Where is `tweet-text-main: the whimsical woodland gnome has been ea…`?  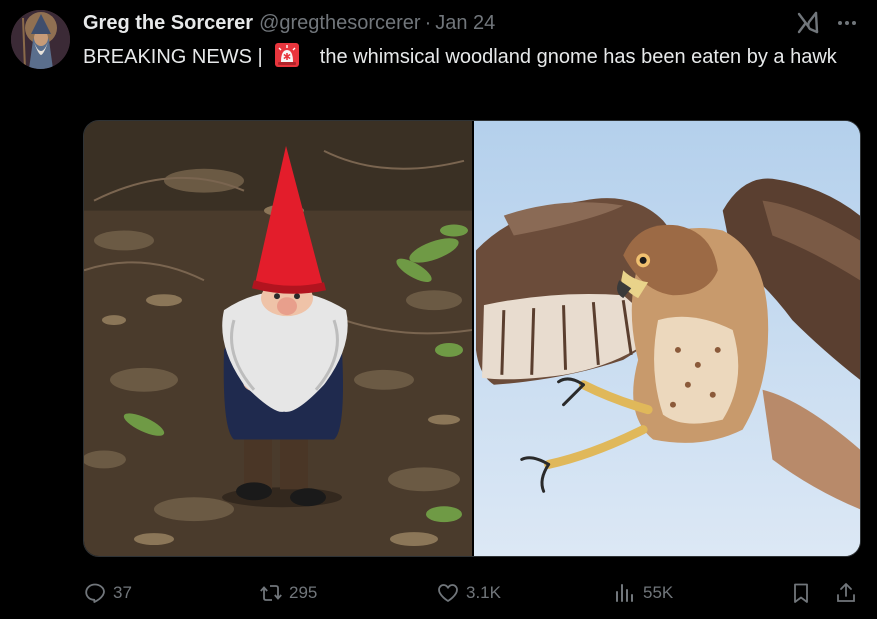 tweet-text-main: the whimsical woodland gnome has been ea… is located at coordinates (578, 57).